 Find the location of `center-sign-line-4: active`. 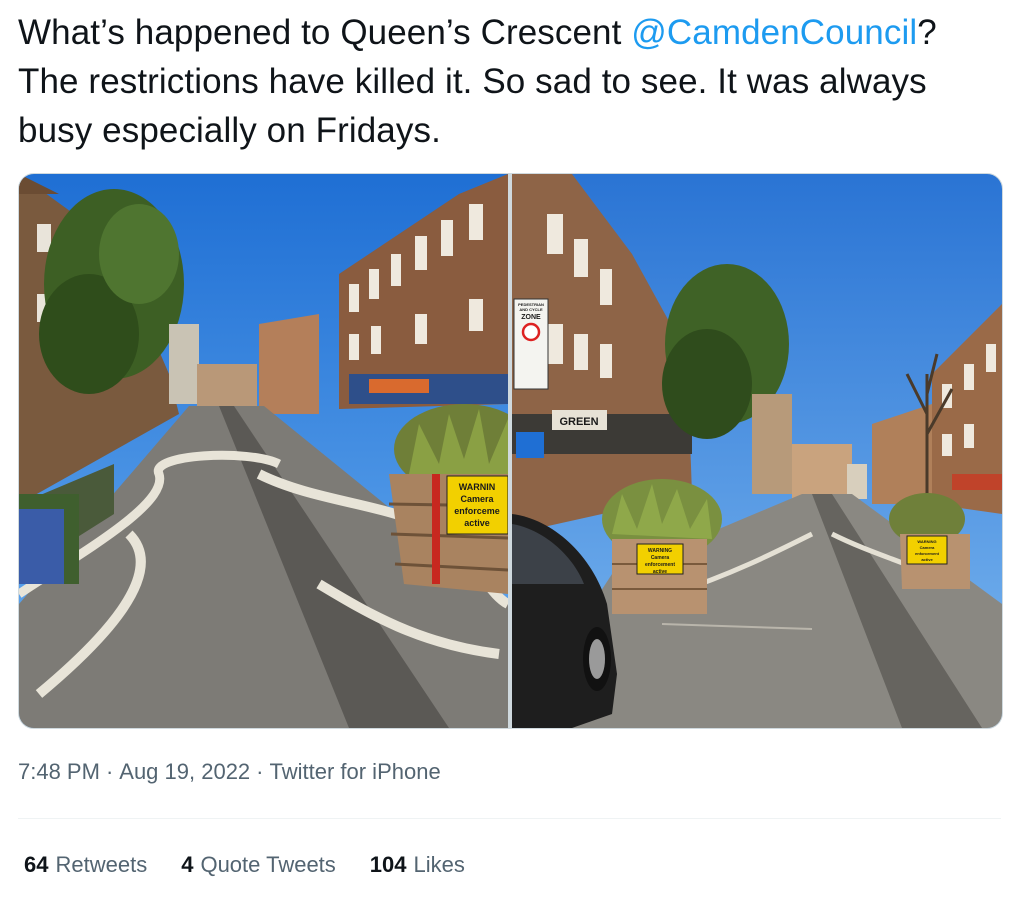

center-sign-line-4: active is located at coordinates (660, 572).